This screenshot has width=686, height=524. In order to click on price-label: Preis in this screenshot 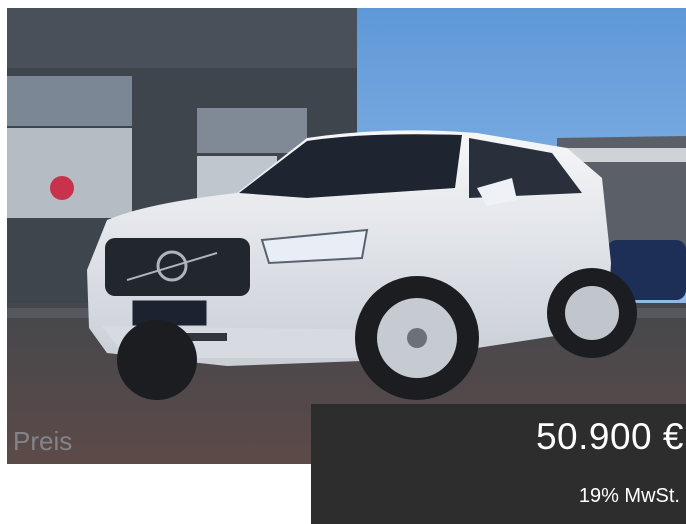, I will do `click(43, 441)`.